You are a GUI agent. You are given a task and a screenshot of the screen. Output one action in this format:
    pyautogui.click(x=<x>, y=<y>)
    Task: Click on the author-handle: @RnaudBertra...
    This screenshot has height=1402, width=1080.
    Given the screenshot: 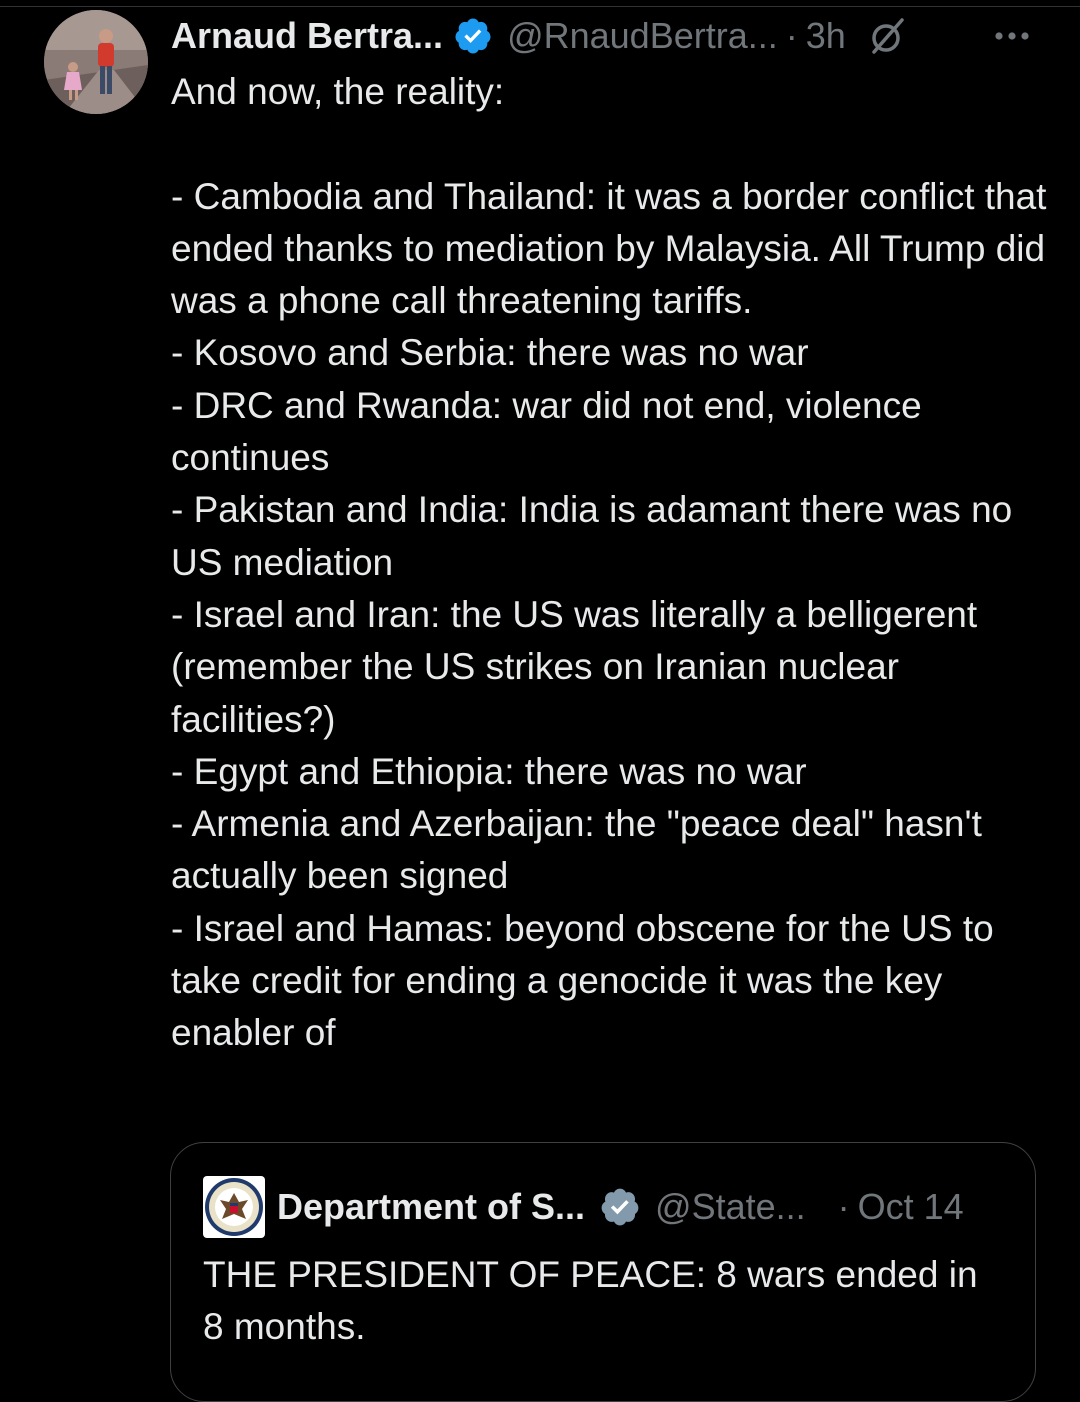 What is the action you would take?
    pyautogui.click(x=642, y=36)
    